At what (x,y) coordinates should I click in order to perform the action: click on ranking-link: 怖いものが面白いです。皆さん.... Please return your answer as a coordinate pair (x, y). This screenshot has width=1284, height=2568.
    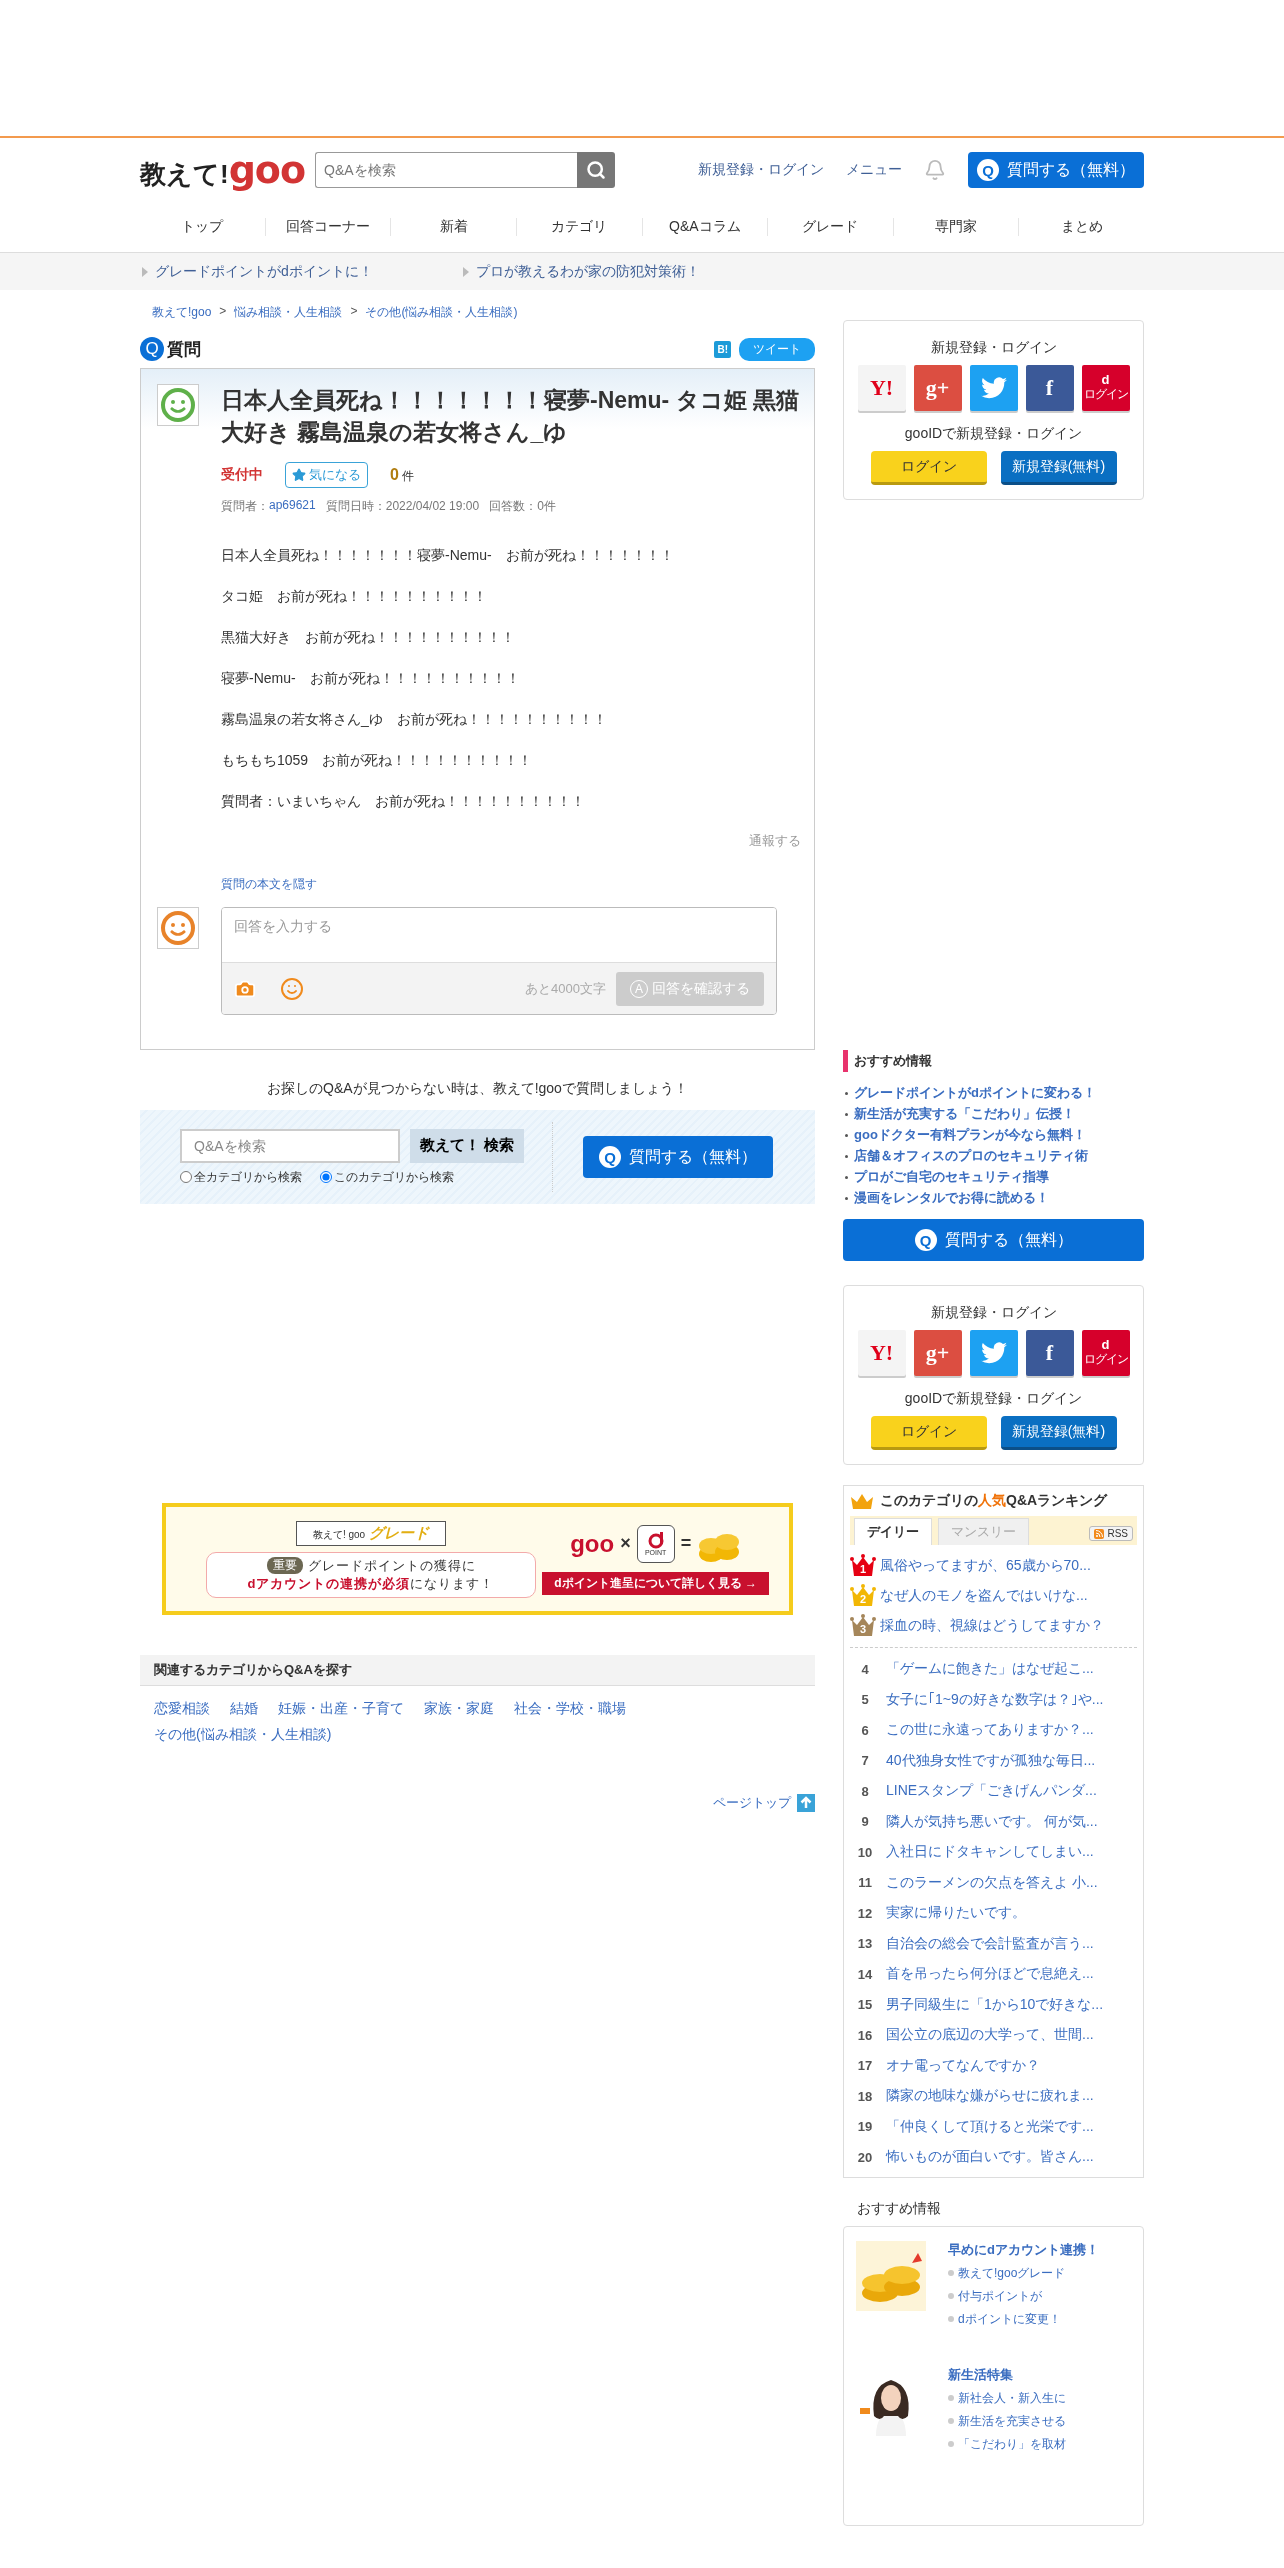
    Looking at the image, I should click on (990, 2157).